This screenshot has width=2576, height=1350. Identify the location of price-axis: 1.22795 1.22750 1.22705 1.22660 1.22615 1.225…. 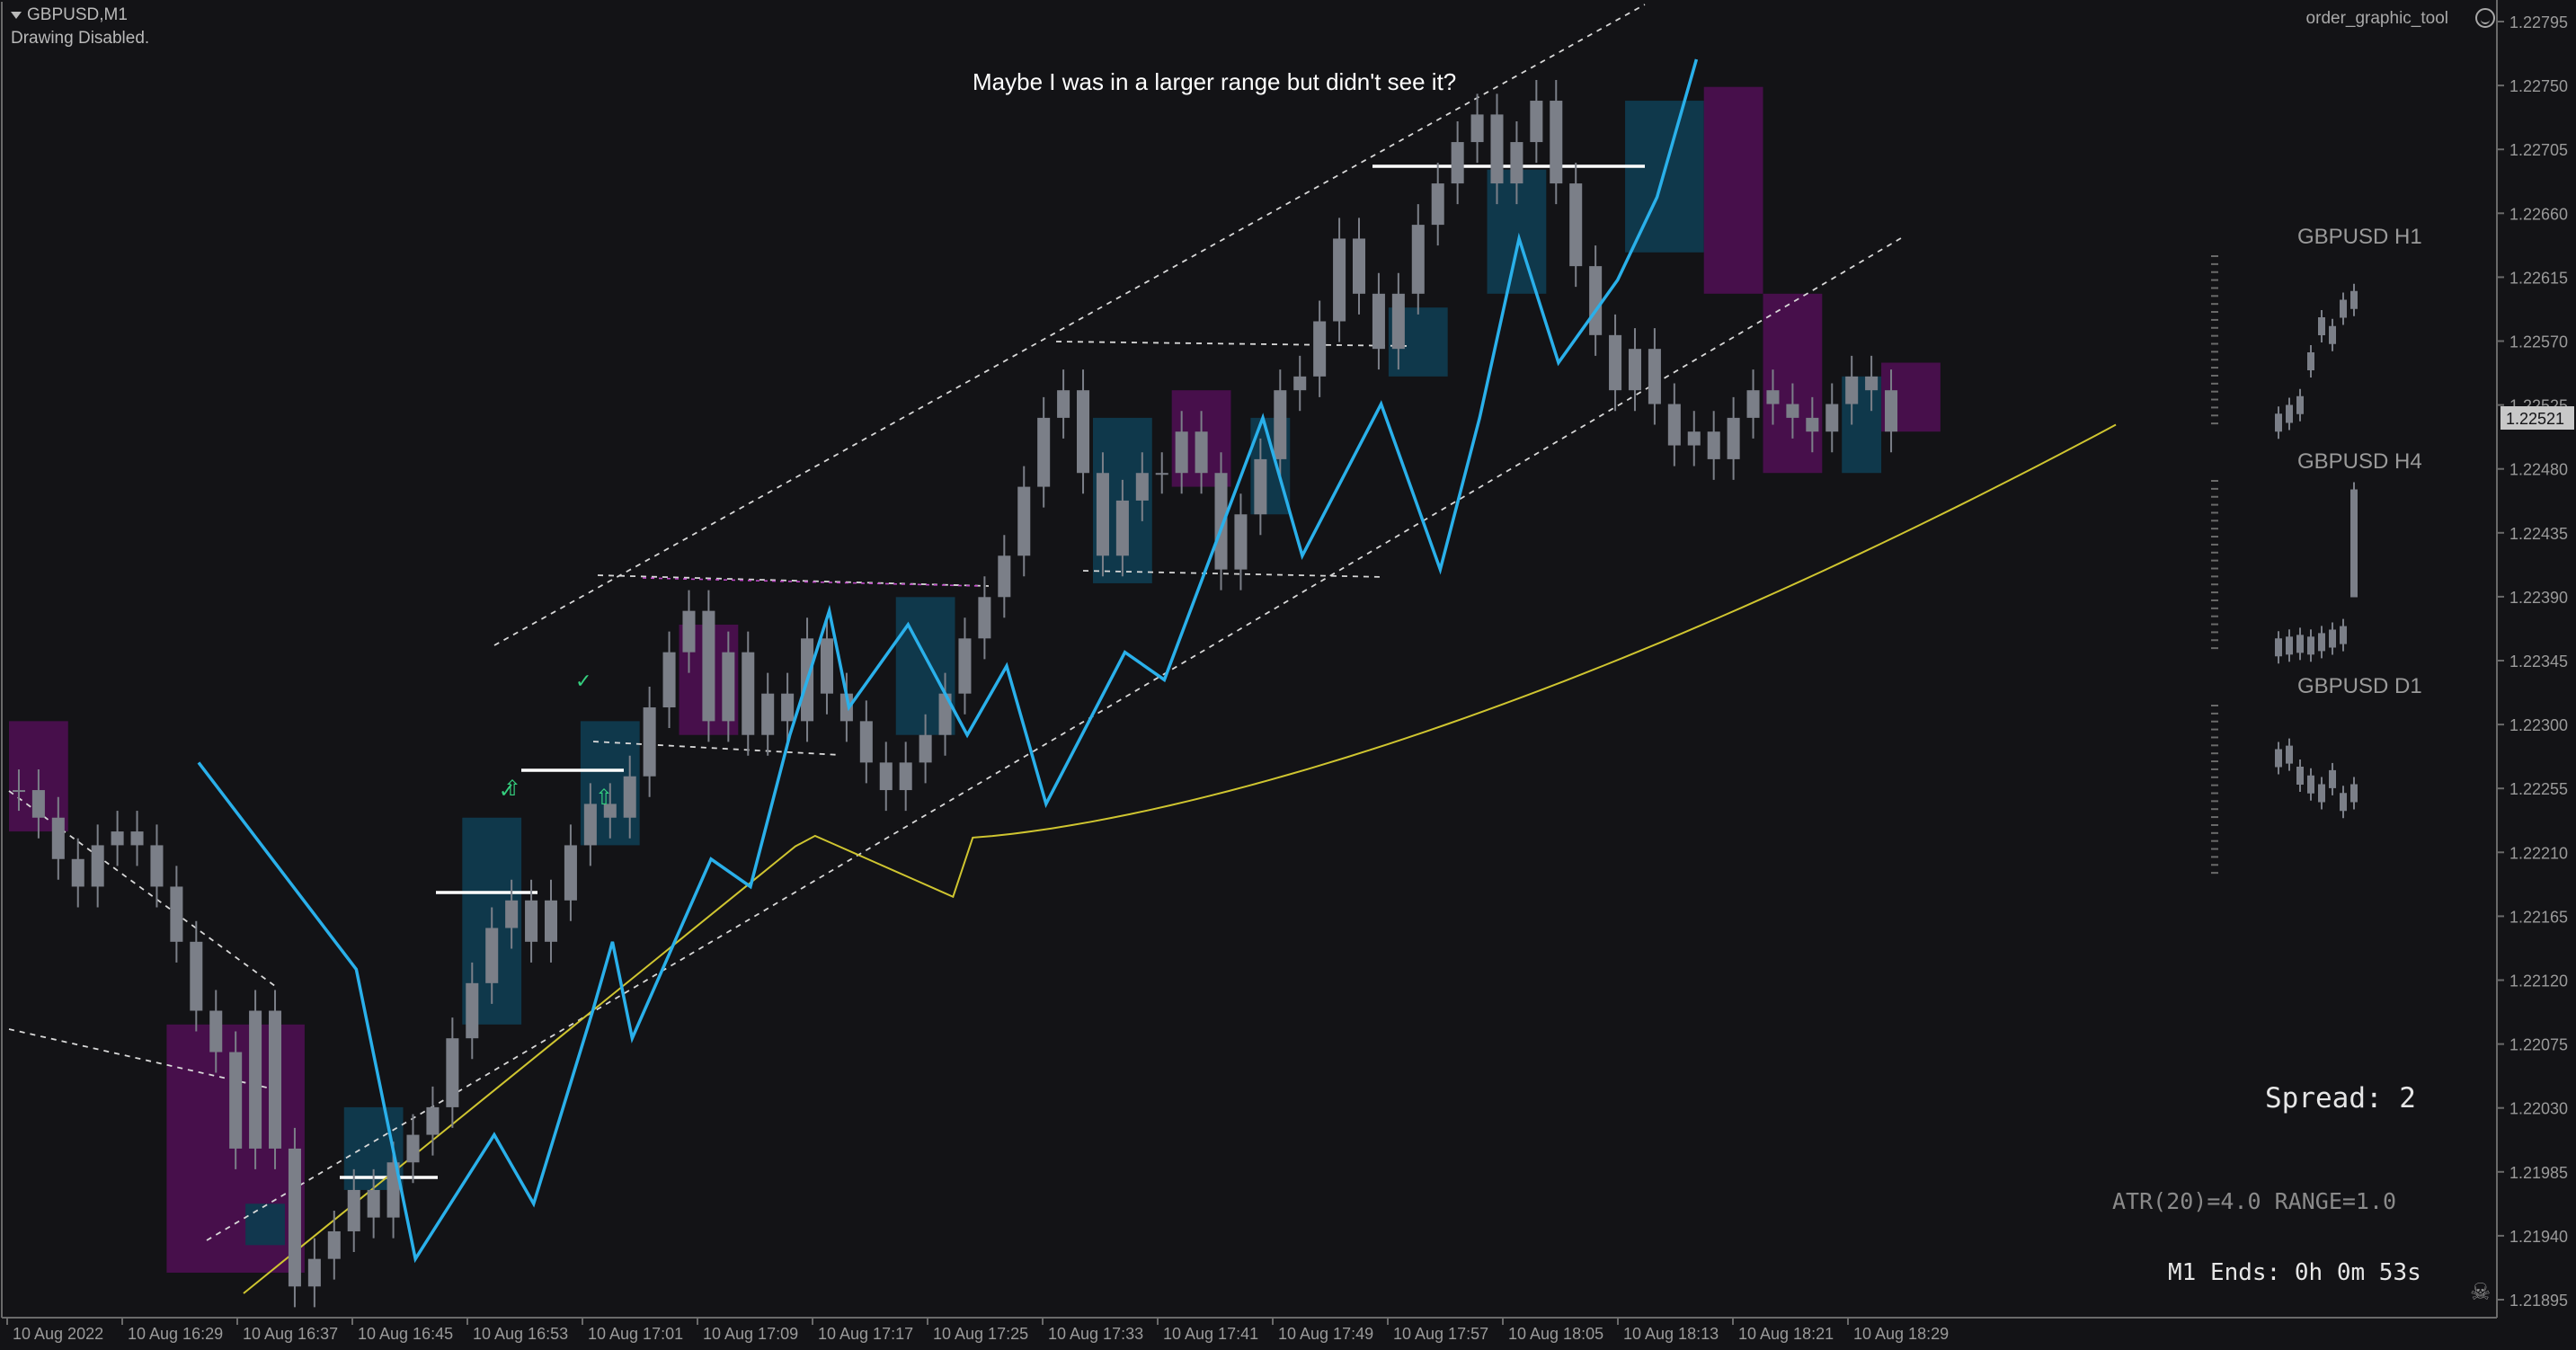
(2535, 661).